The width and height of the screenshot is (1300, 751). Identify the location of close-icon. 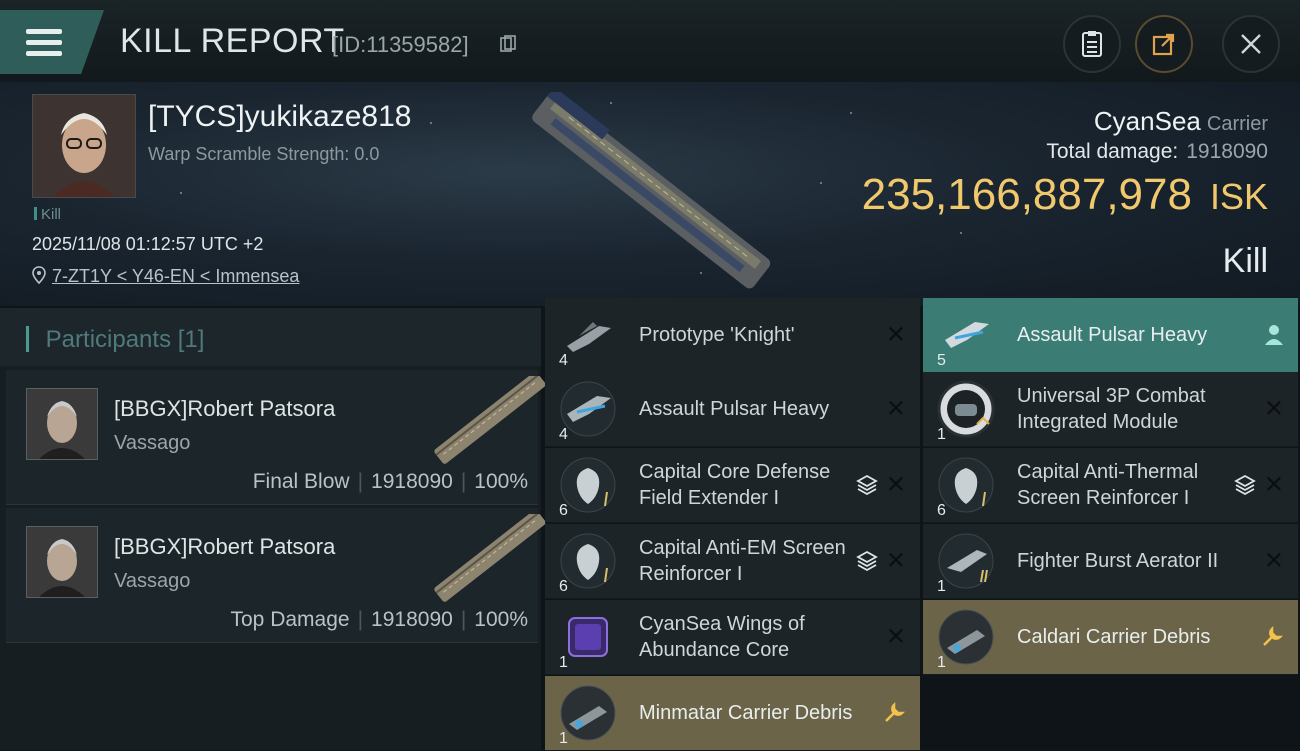
(1251, 44).